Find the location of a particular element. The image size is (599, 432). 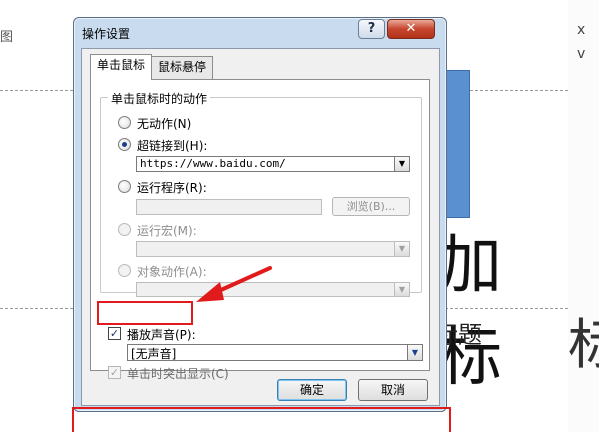

strip-glyph-2: v is located at coordinates (581, 54).